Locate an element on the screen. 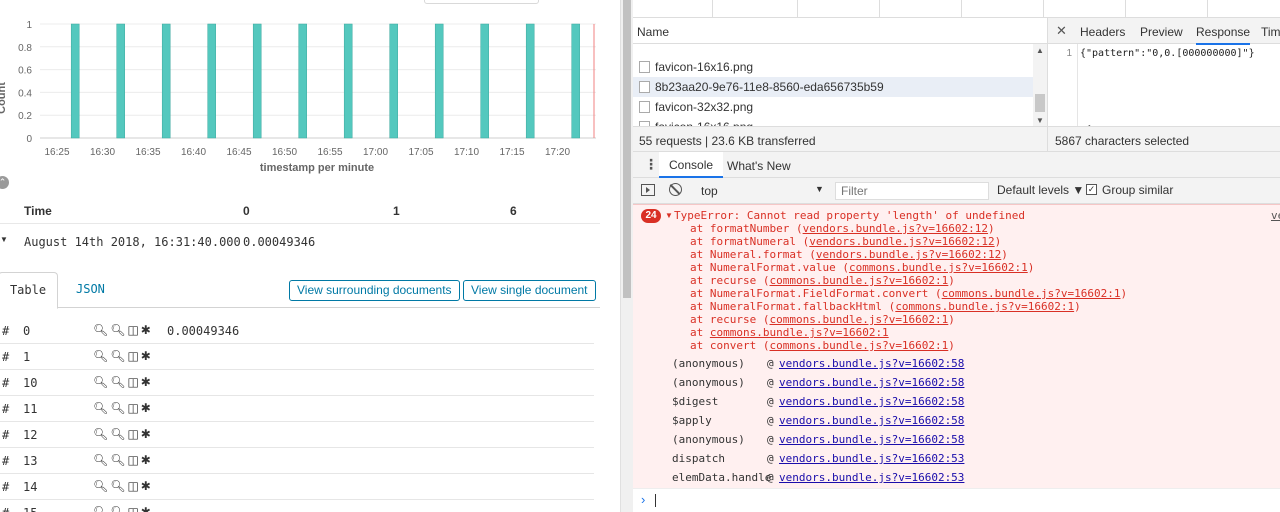  request-row-partial is located at coordinates (833, 50).